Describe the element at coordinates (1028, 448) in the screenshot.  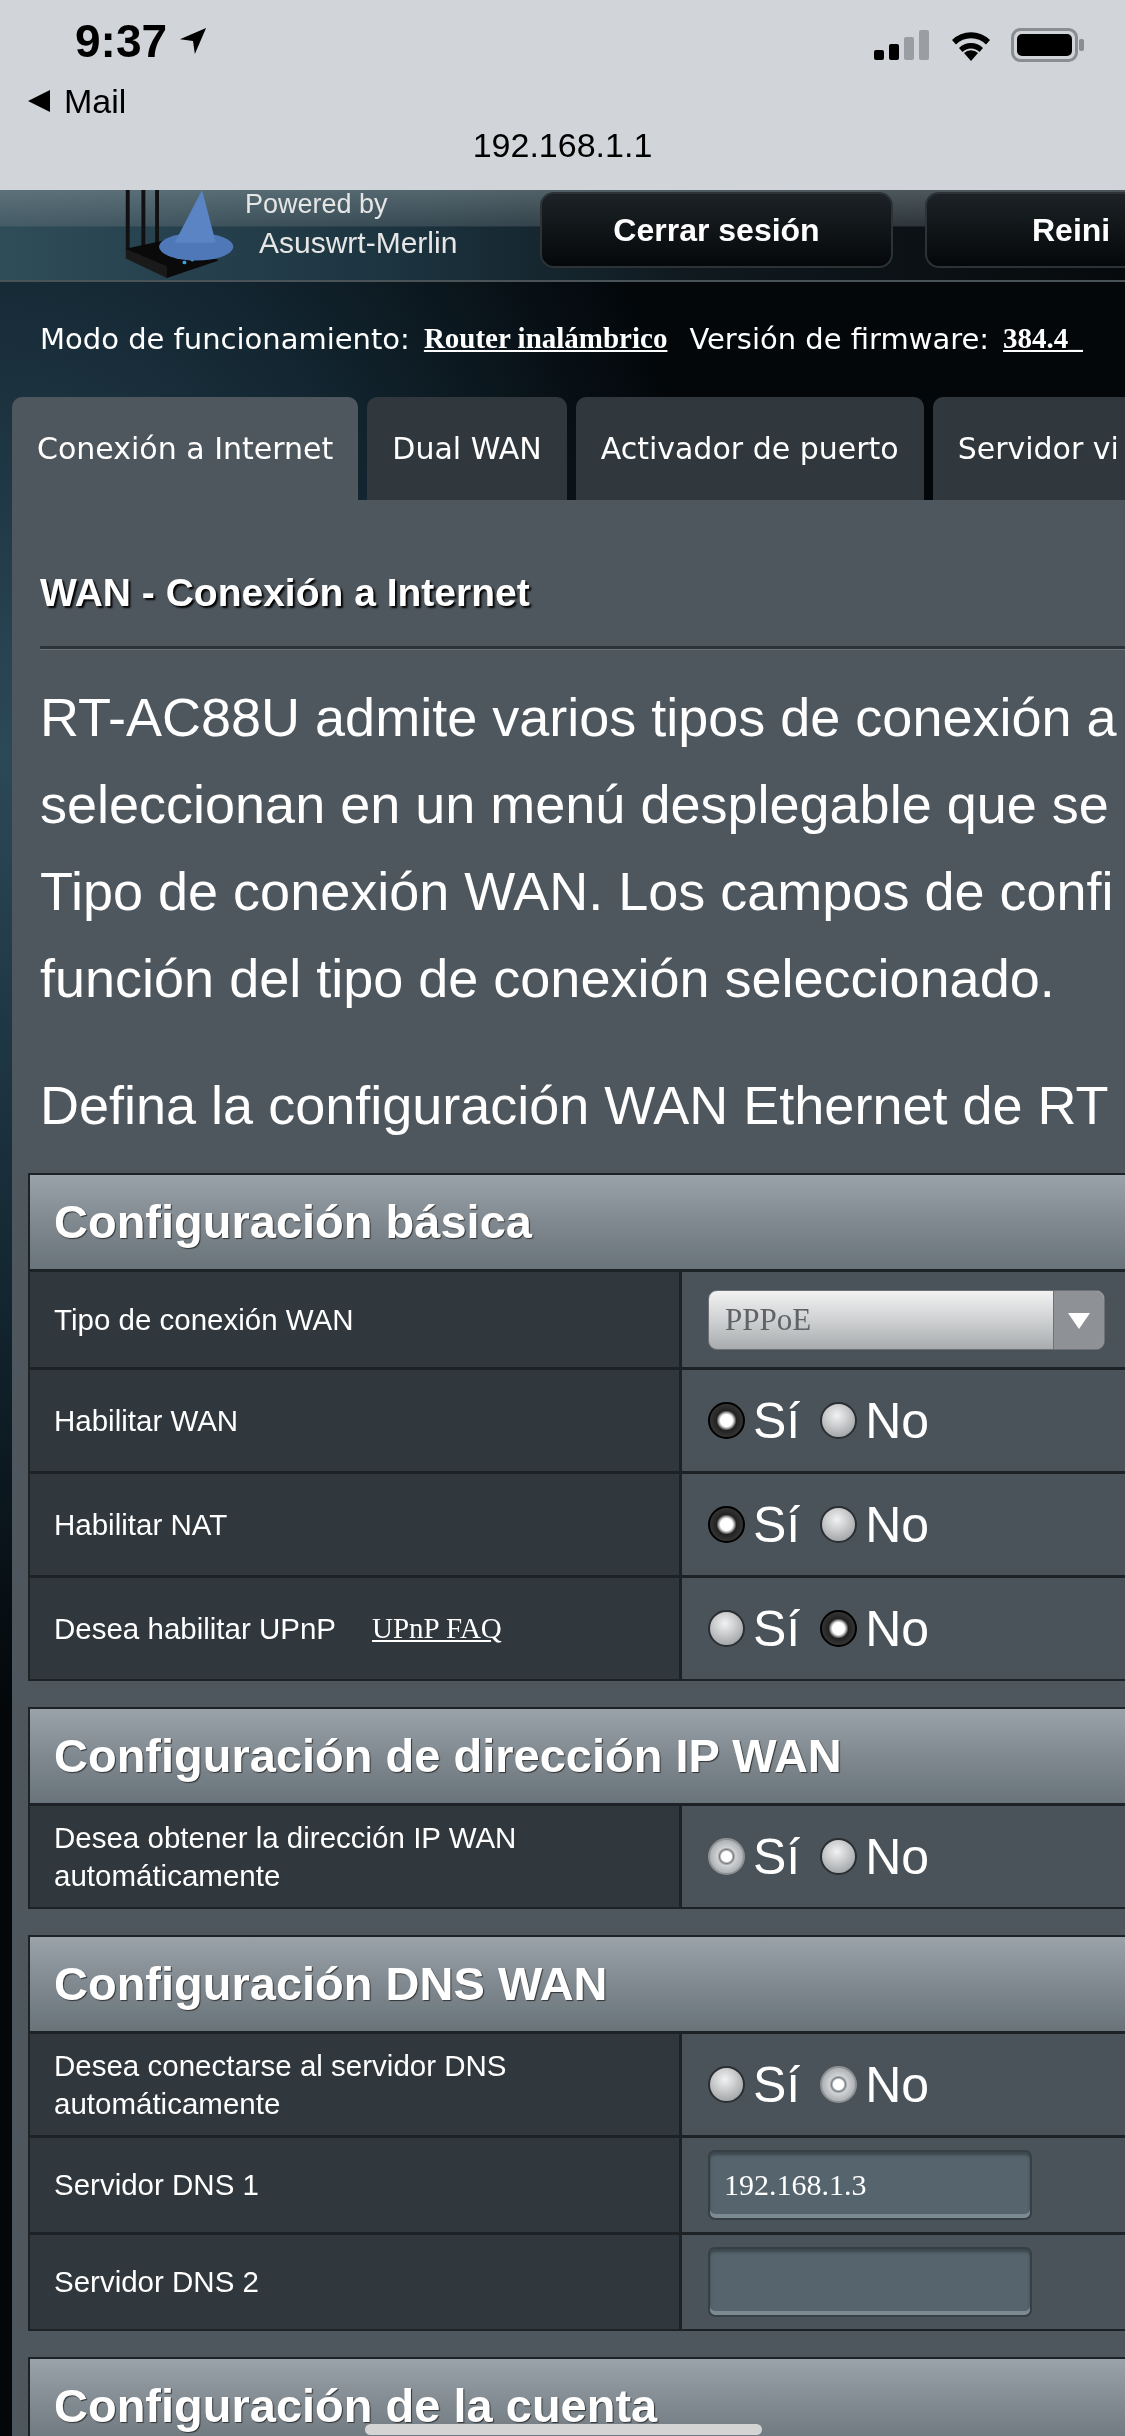
I see `tab: Servidor vi` at that location.